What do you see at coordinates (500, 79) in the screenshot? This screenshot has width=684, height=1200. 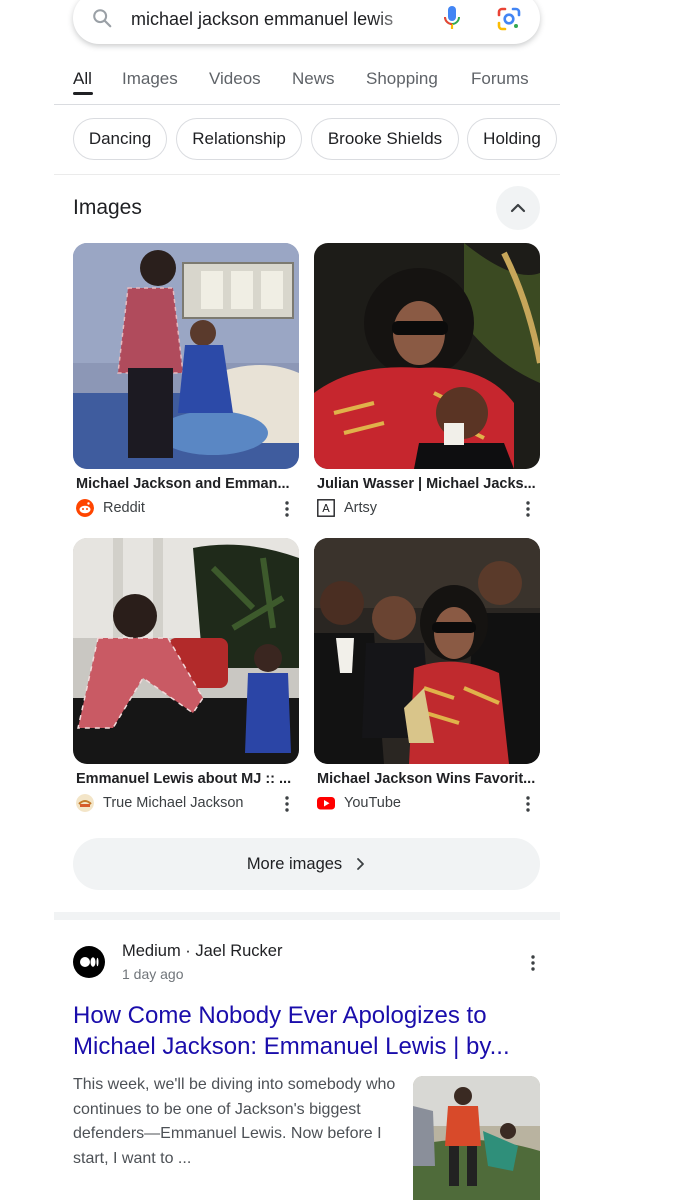 I see `tab-forums: Forums` at bounding box center [500, 79].